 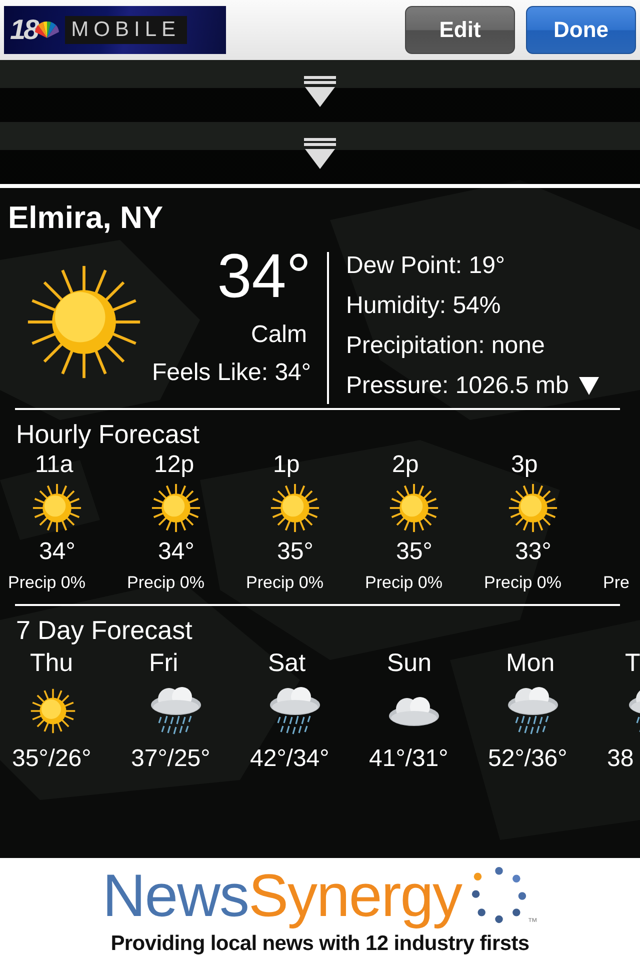 What do you see at coordinates (163, 663) in the screenshot?
I see `day-label: Fri` at bounding box center [163, 663].